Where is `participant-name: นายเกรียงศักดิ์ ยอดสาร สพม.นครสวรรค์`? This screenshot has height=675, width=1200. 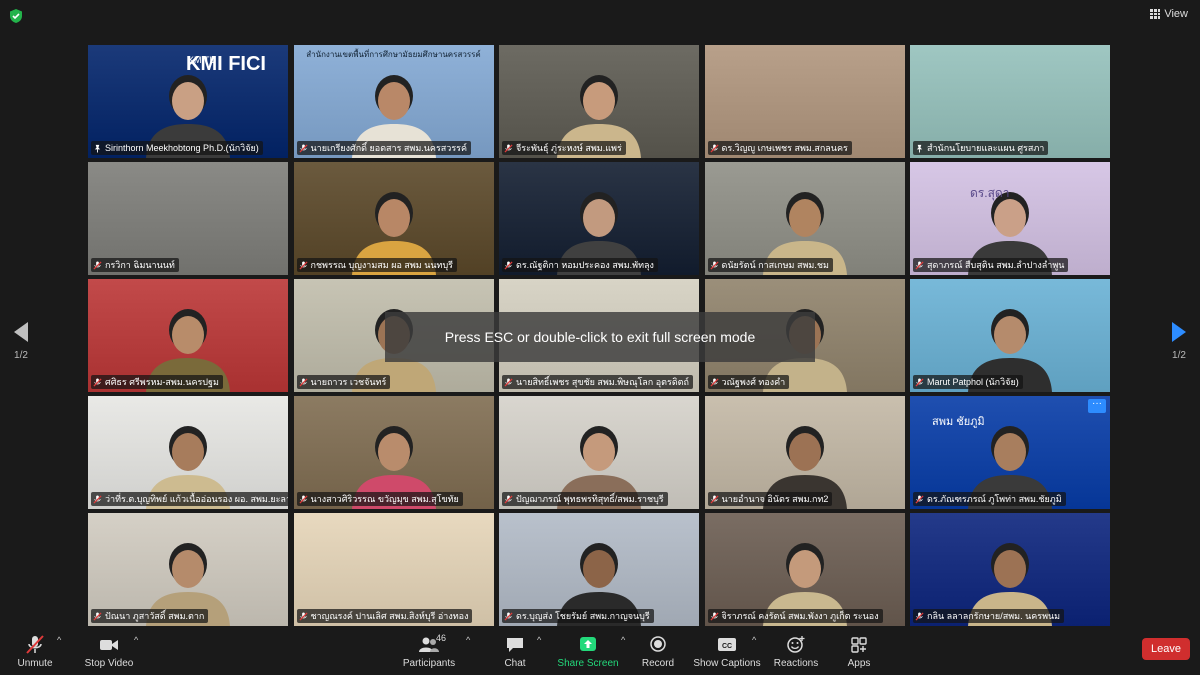
participant-name: นายเกรียงศักดิ์ ยอดสาร สพม.นครสวรรค์ is located at coordinates (389, 148).